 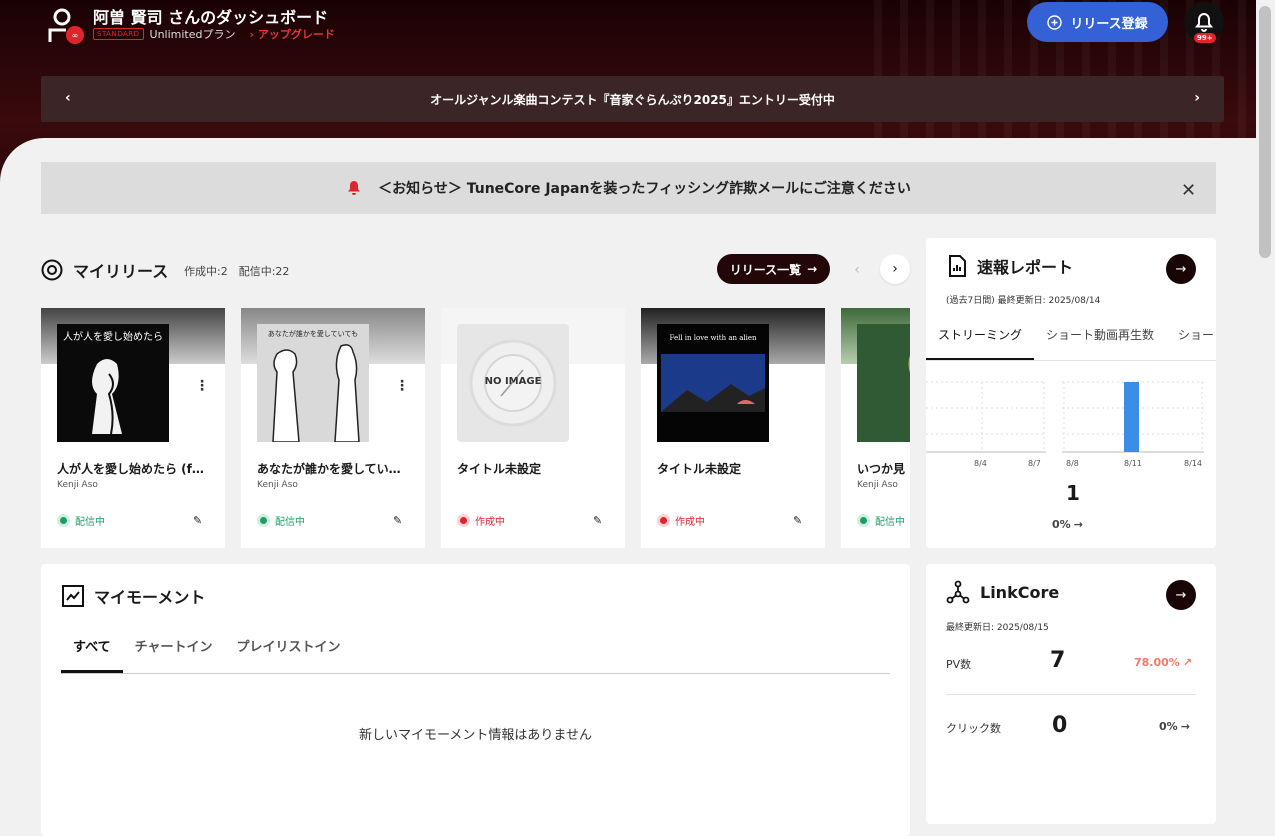 I want to click on my-moment-tabs: すべて チャートイン プレイリストイン, so click(x=475, y=652).